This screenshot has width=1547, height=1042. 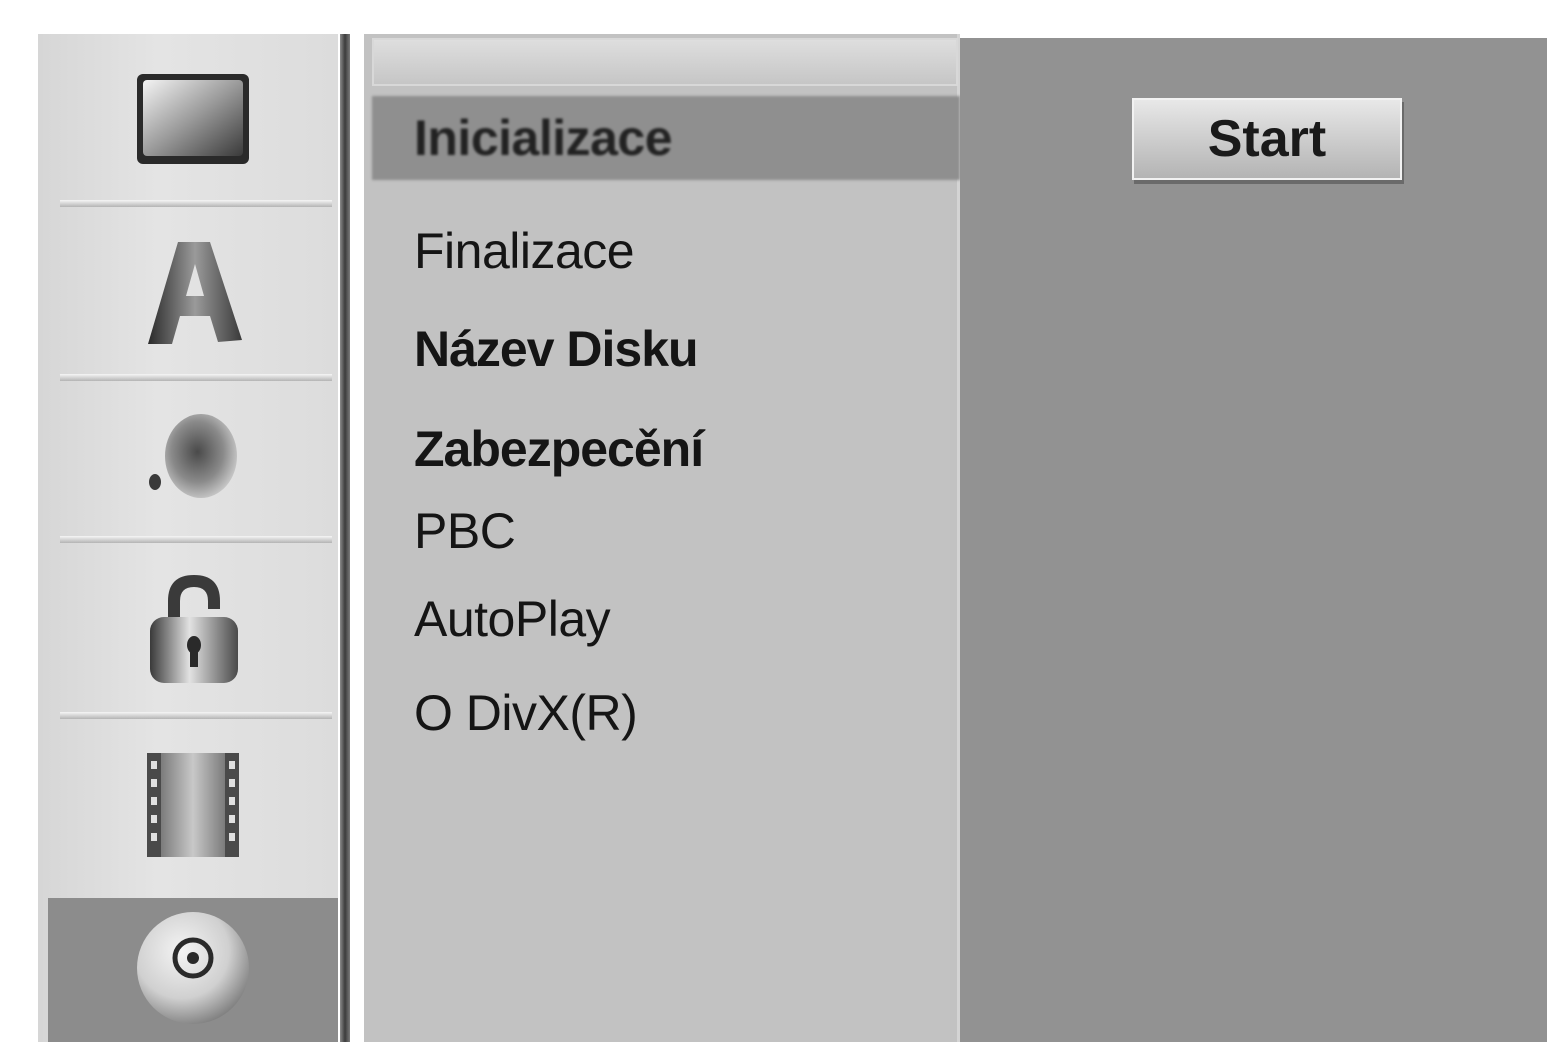 I want to click on menu-item-autoplay: AutoPlay, so click(x=512, y=619).